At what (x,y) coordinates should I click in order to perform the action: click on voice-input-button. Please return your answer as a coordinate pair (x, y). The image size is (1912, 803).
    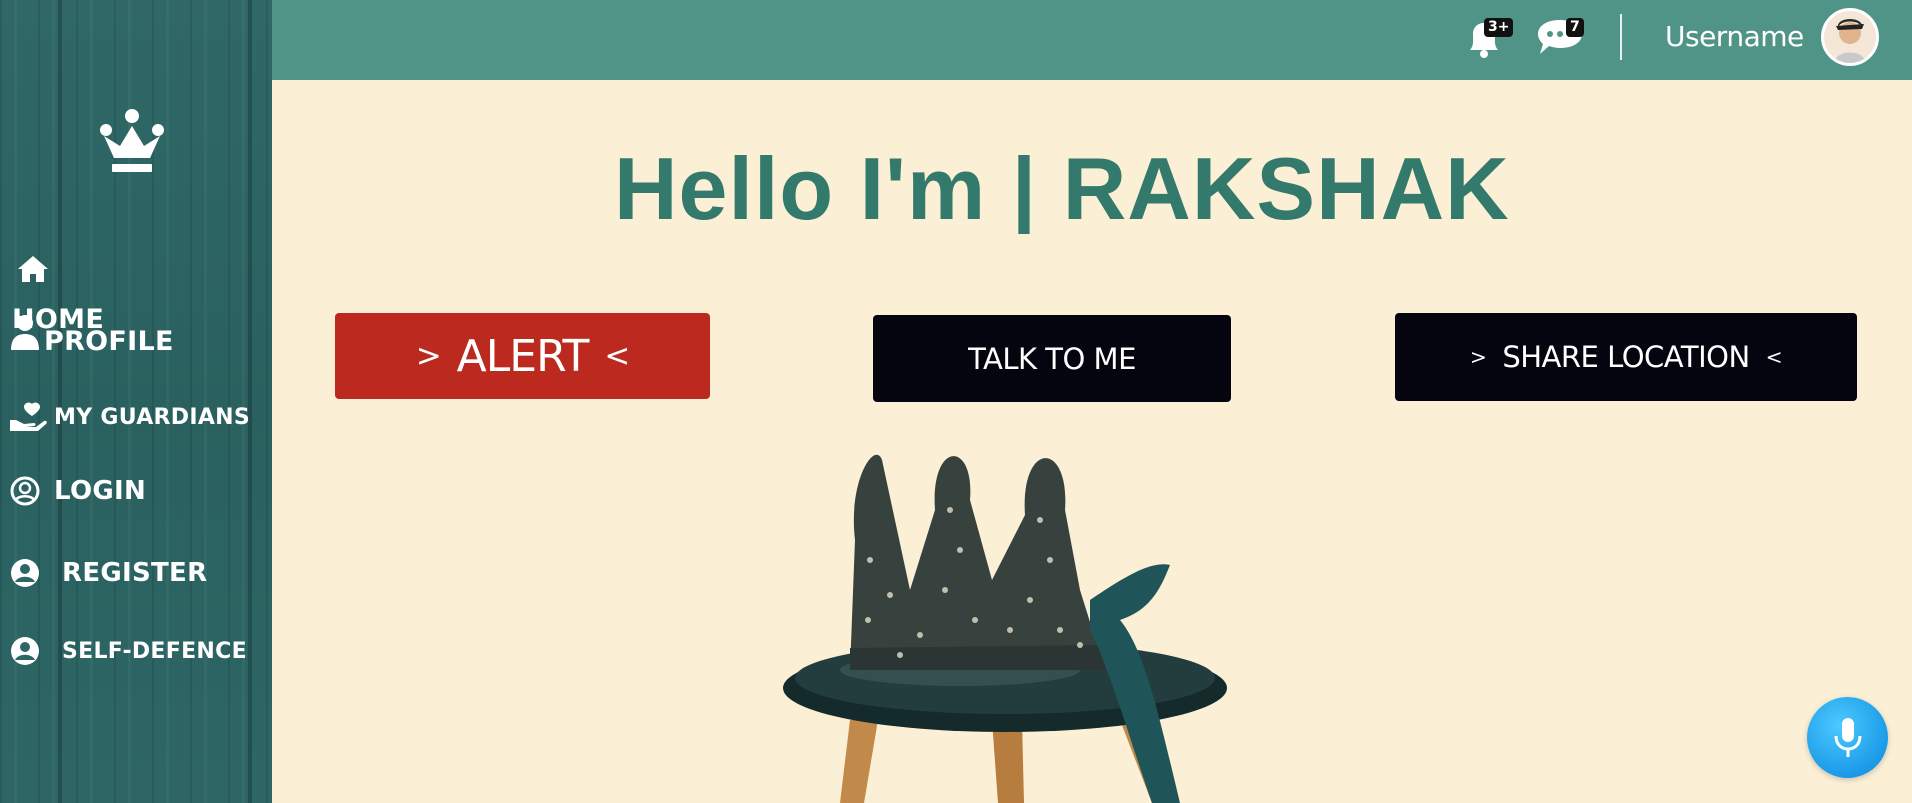
    Looking at the image, I should click on (1847, 737).